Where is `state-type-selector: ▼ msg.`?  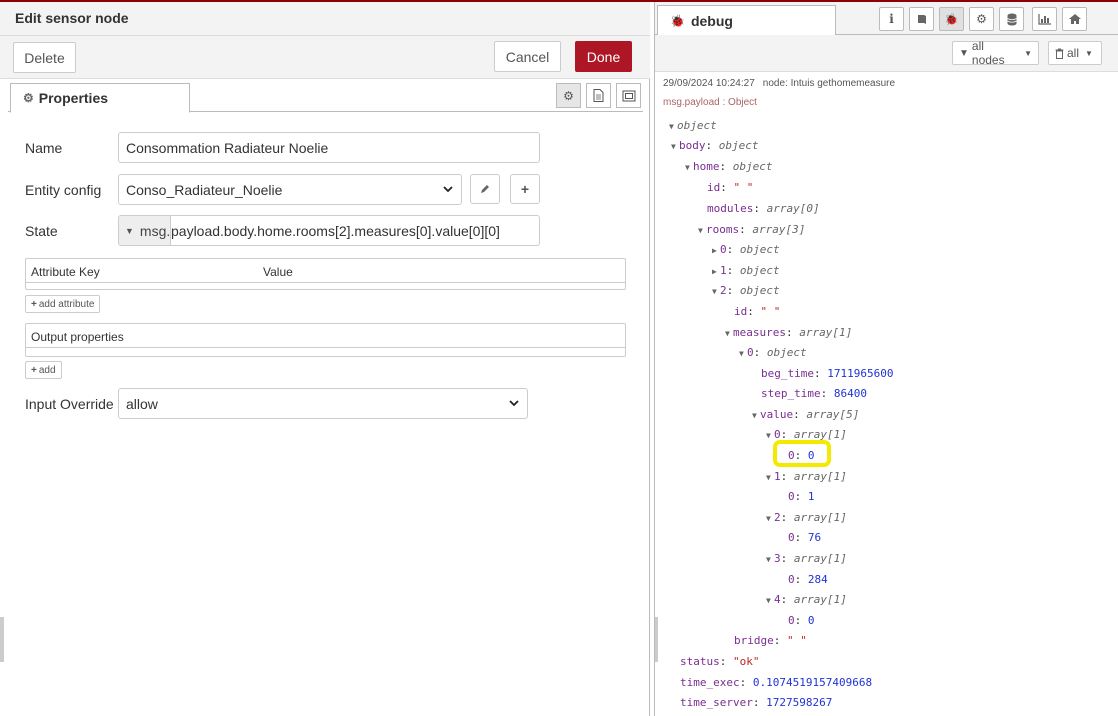 state-type-selector: ▼ msg. is located at coordinates (145, 230).